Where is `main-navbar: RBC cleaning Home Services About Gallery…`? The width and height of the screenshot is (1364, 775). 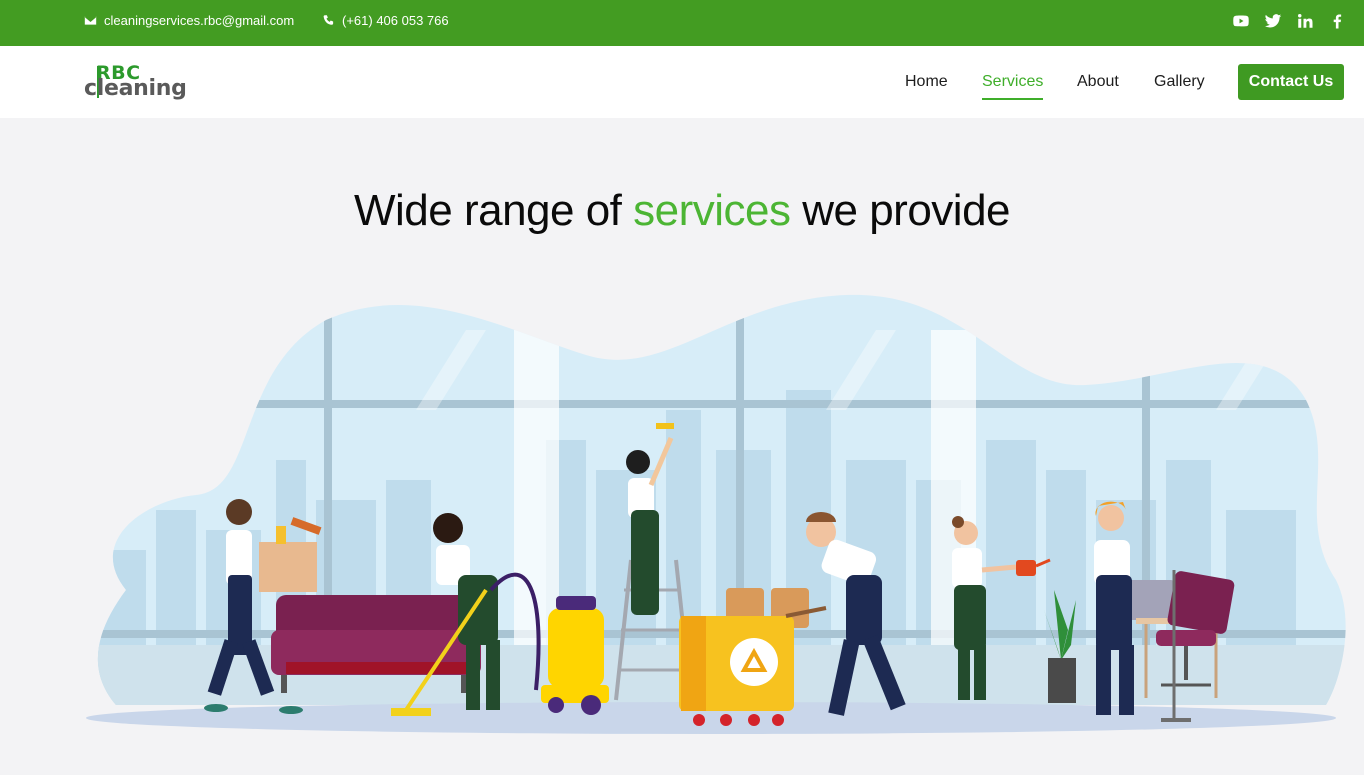
main-navbar: RBC cleaning Home Services About Gallery… is located at coordinates (682, 82).